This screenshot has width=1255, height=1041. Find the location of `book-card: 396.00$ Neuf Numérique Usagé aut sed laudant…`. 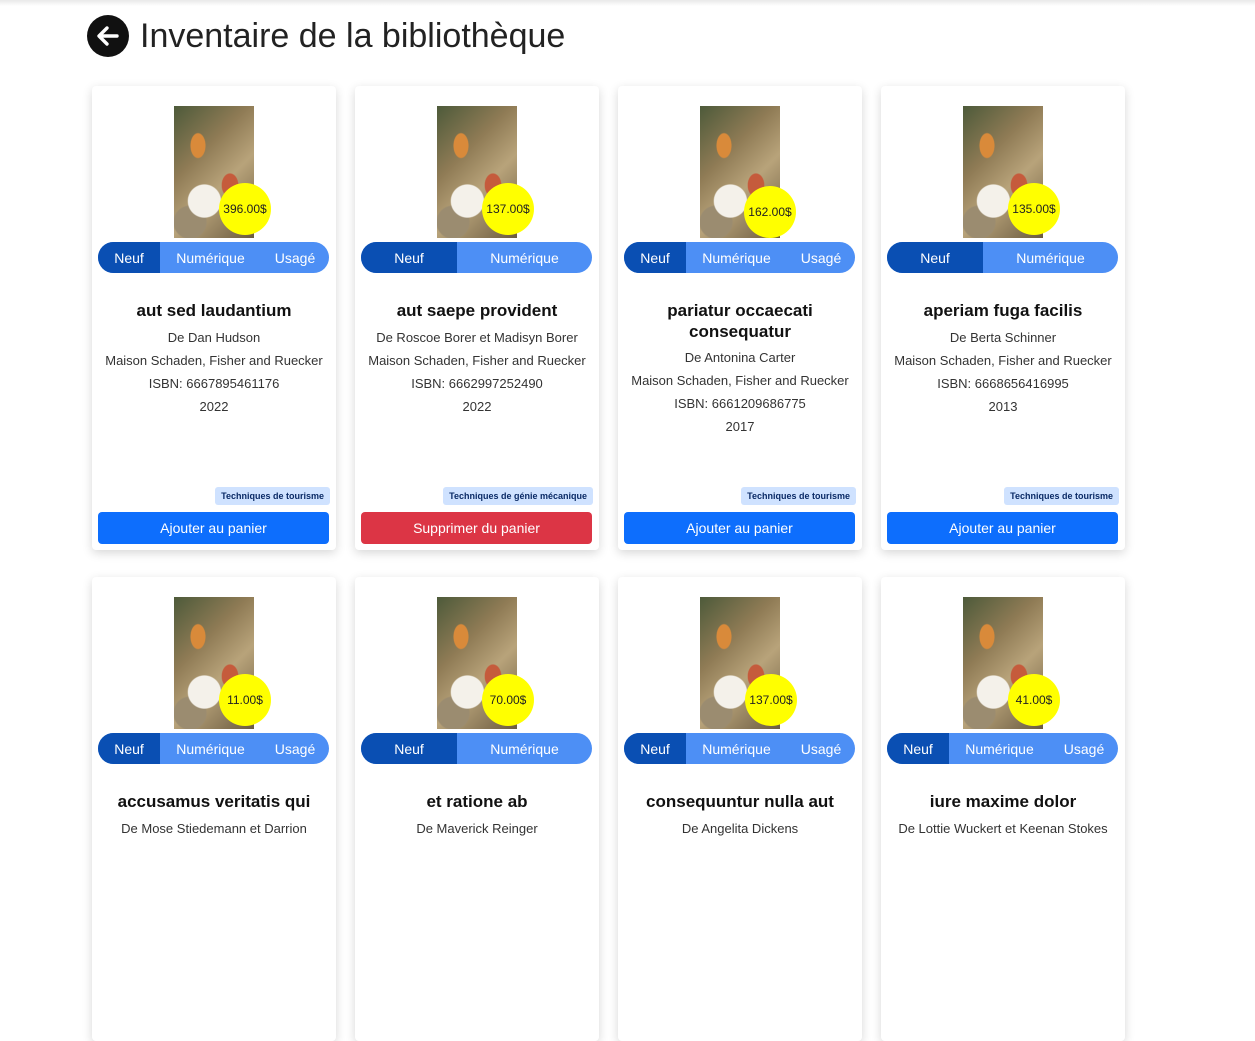

book-card: 396.00$ Neuf Numérique Usagé aut sed laudant… is located at coordinates (214, 318).